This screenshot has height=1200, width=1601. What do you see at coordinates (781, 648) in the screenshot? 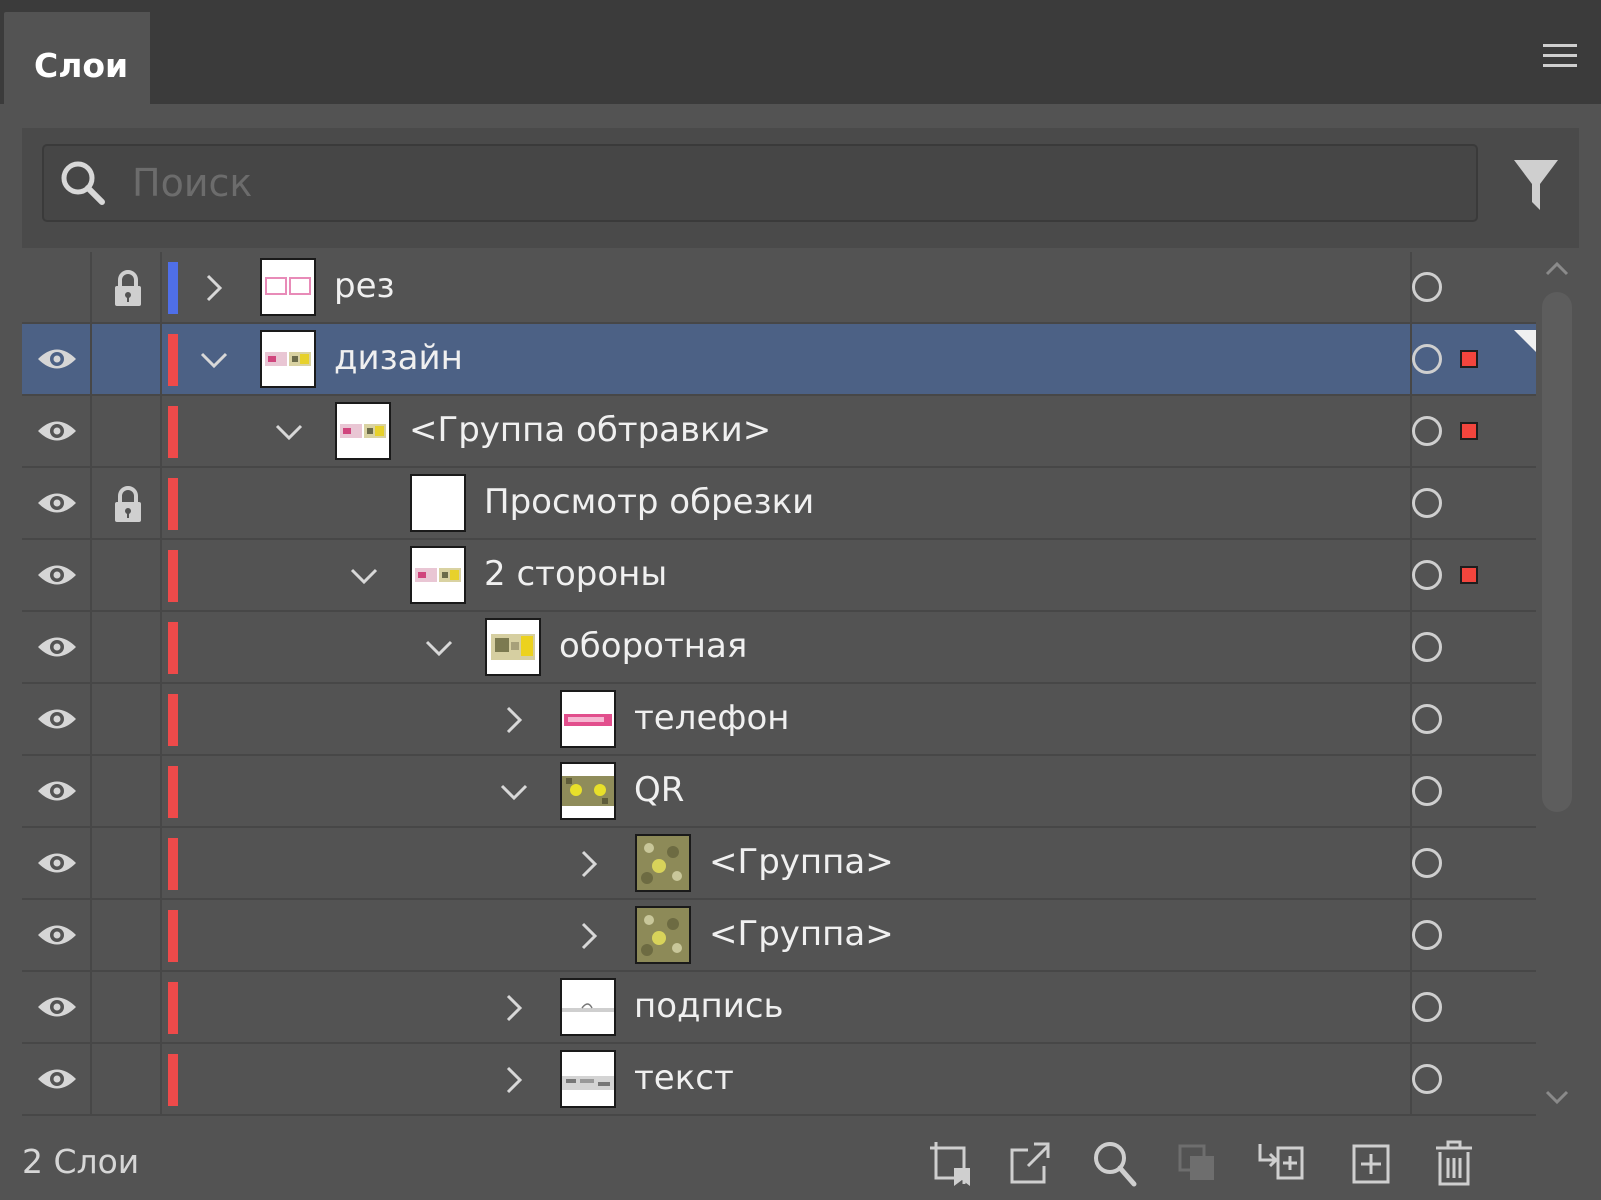
I see `layer-row: оборотная` at bounding box center [781, 648].